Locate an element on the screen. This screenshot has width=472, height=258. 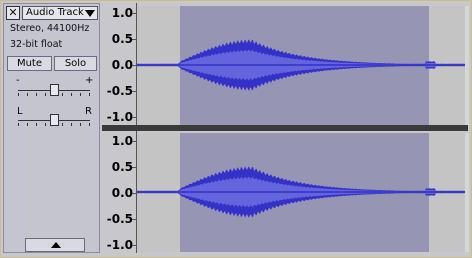
gain-slider-thumb is located at coordinates (54, 90).